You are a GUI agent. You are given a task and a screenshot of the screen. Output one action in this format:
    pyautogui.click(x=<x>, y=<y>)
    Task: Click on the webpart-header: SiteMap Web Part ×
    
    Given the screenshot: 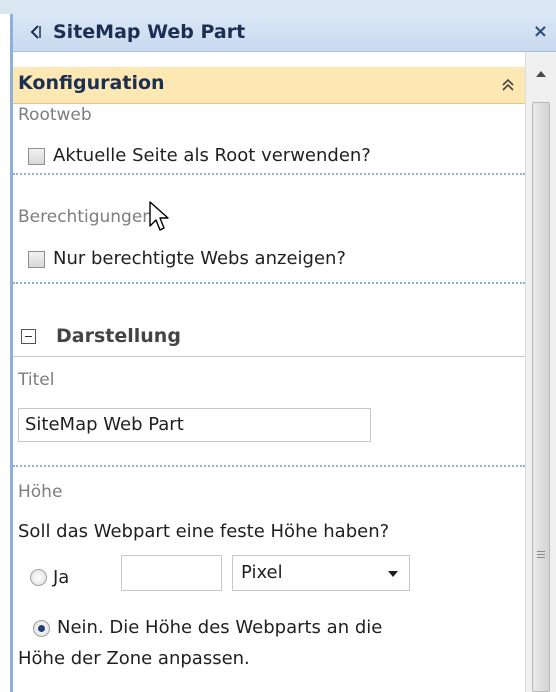 What is the action you would take?
    pyautogui.click(x=284, y=33)
    